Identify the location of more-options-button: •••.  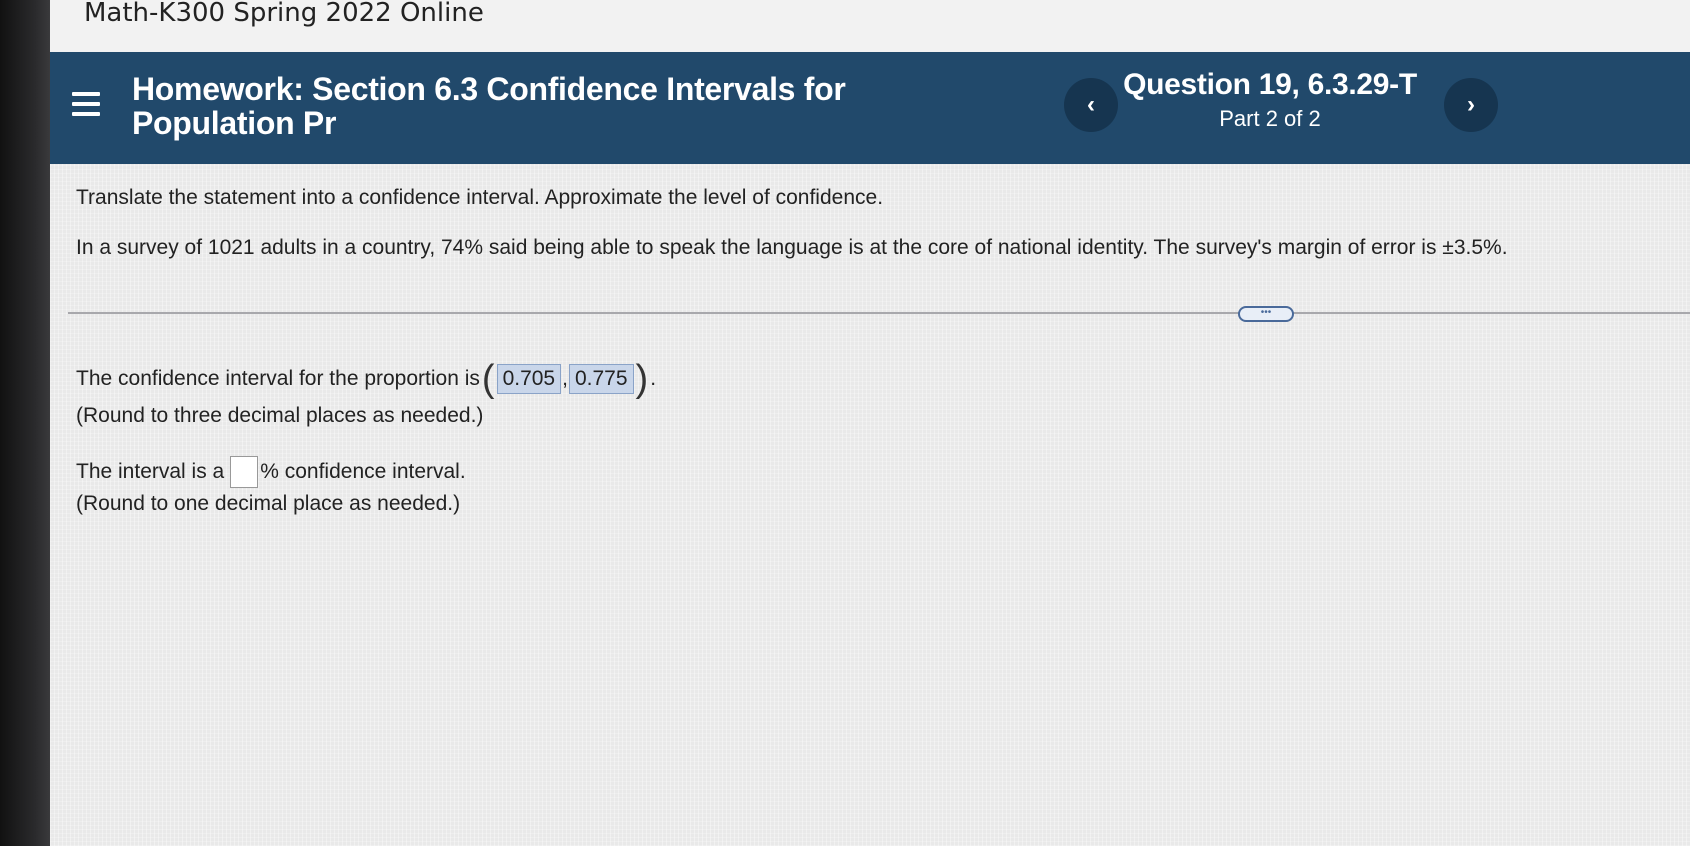
(1266, 314).